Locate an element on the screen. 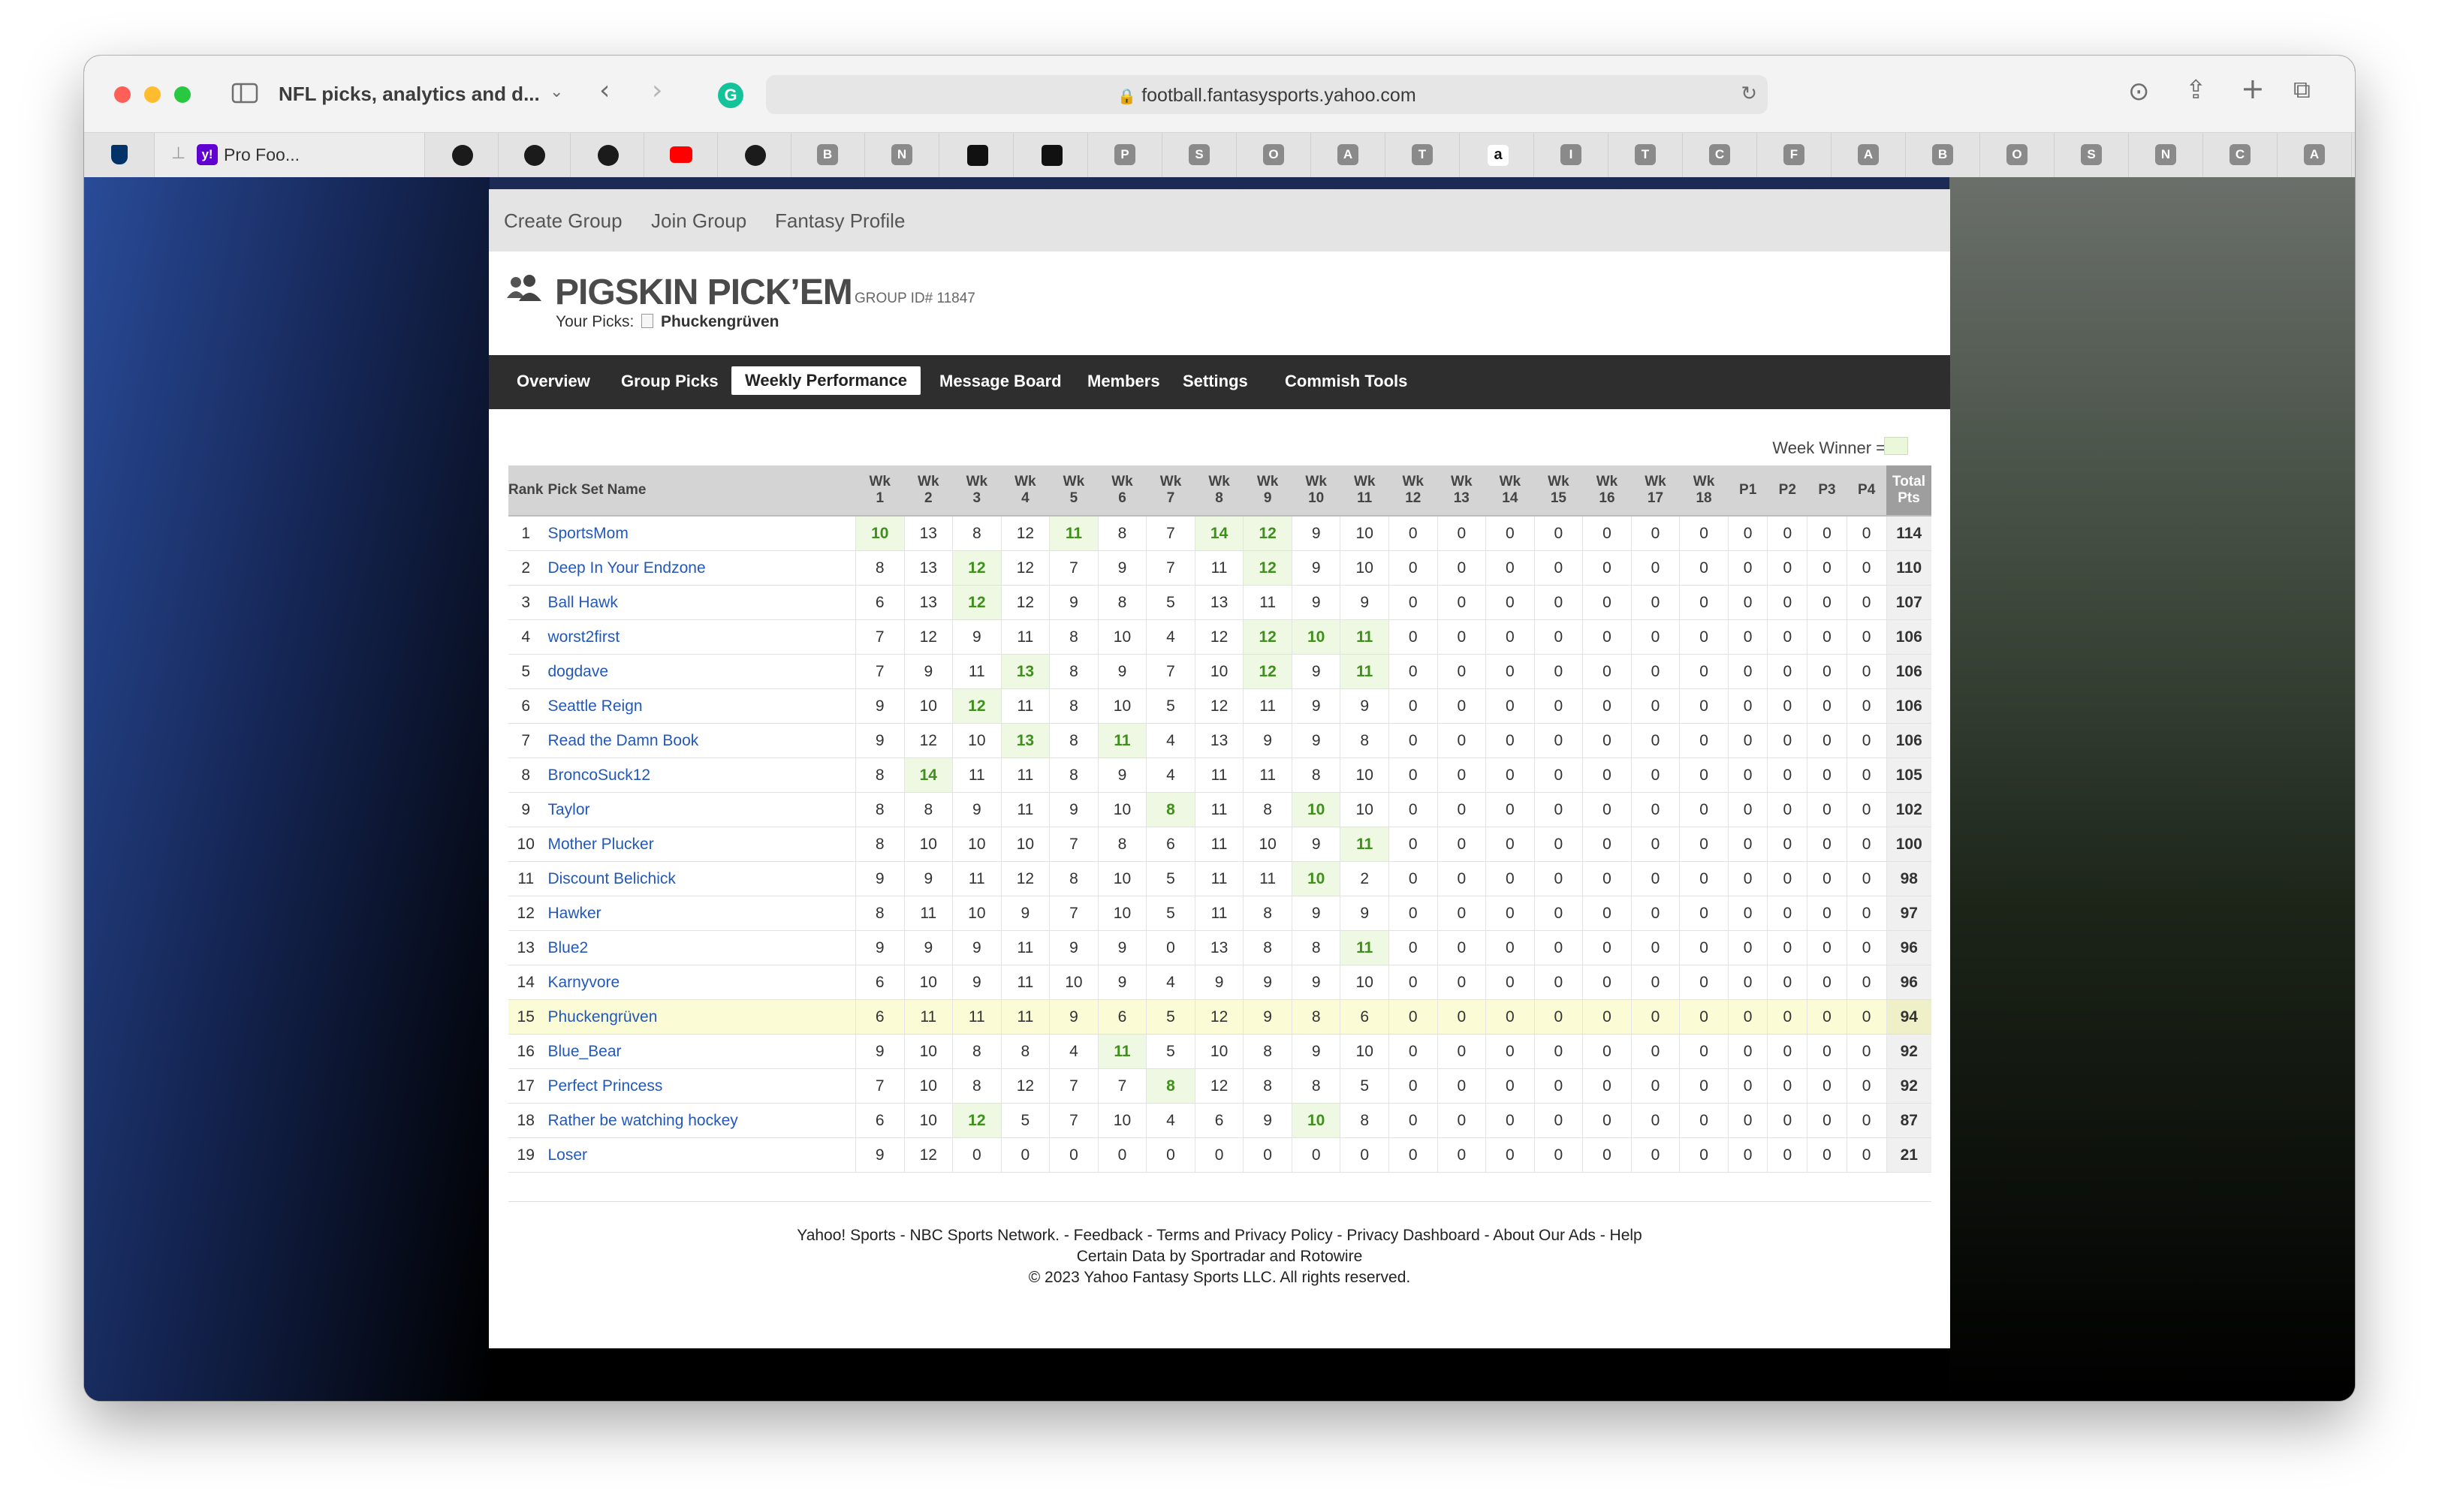 The height and width of the screenshot is (1512, 2439). fantasy-profile-link: Fantasy Profile is located at coordinates (840, 221).